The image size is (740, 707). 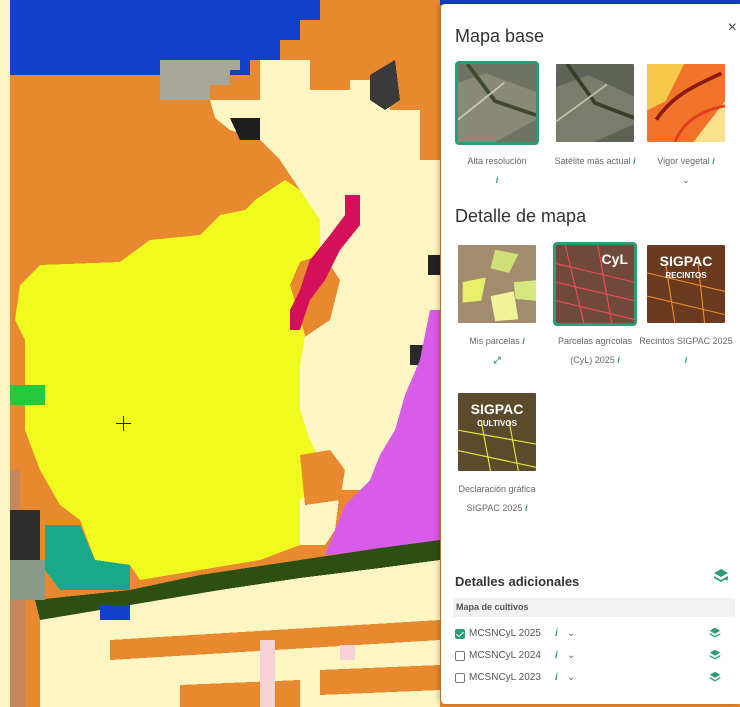 I want to click on vigor-thumbnail, so click(x=686, y=103).